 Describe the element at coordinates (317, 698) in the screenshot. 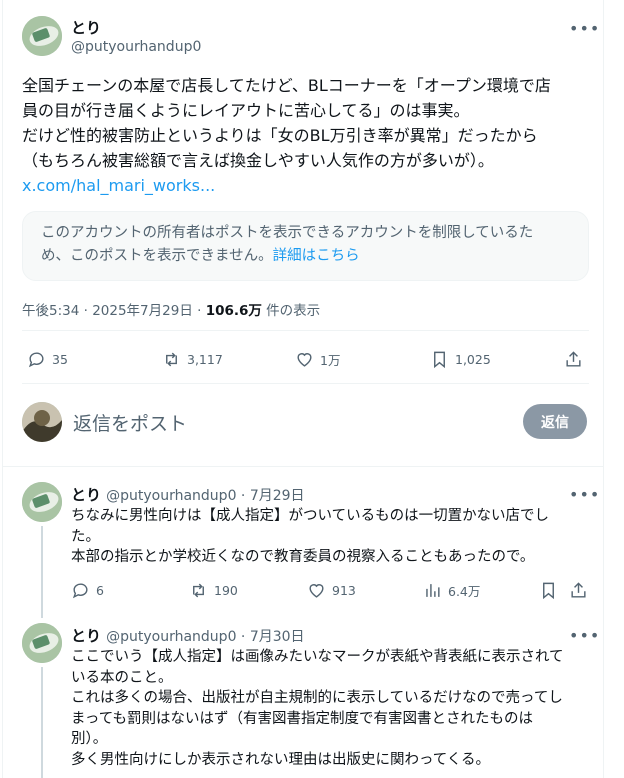

I see `reply-text-line: これは多くの場合、出版社が自主規制的に表示しているだけなので売ってし` at that location.